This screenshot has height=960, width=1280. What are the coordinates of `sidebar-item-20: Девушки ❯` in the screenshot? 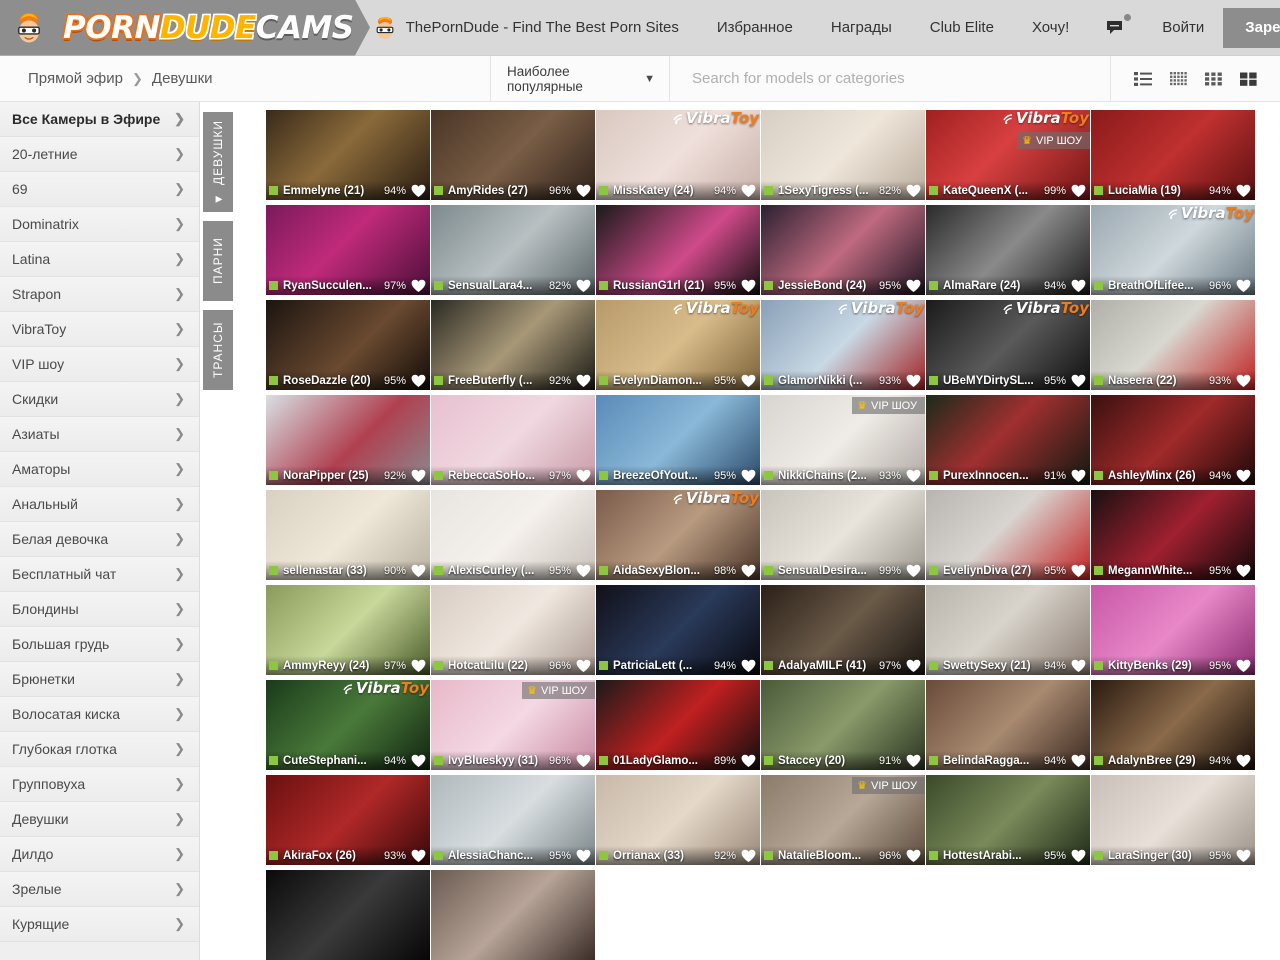 It's located at (99, 819).